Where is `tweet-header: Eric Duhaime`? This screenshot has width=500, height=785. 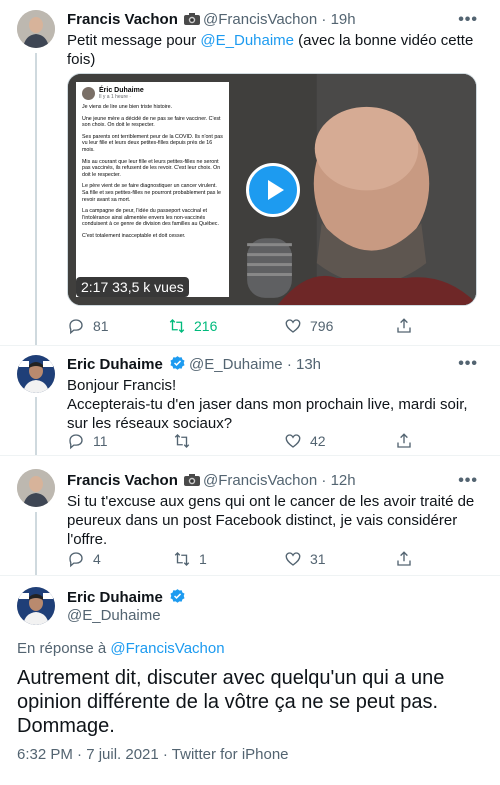
tweet-header: Eric Duhaime is located at coordinates (128, 597).